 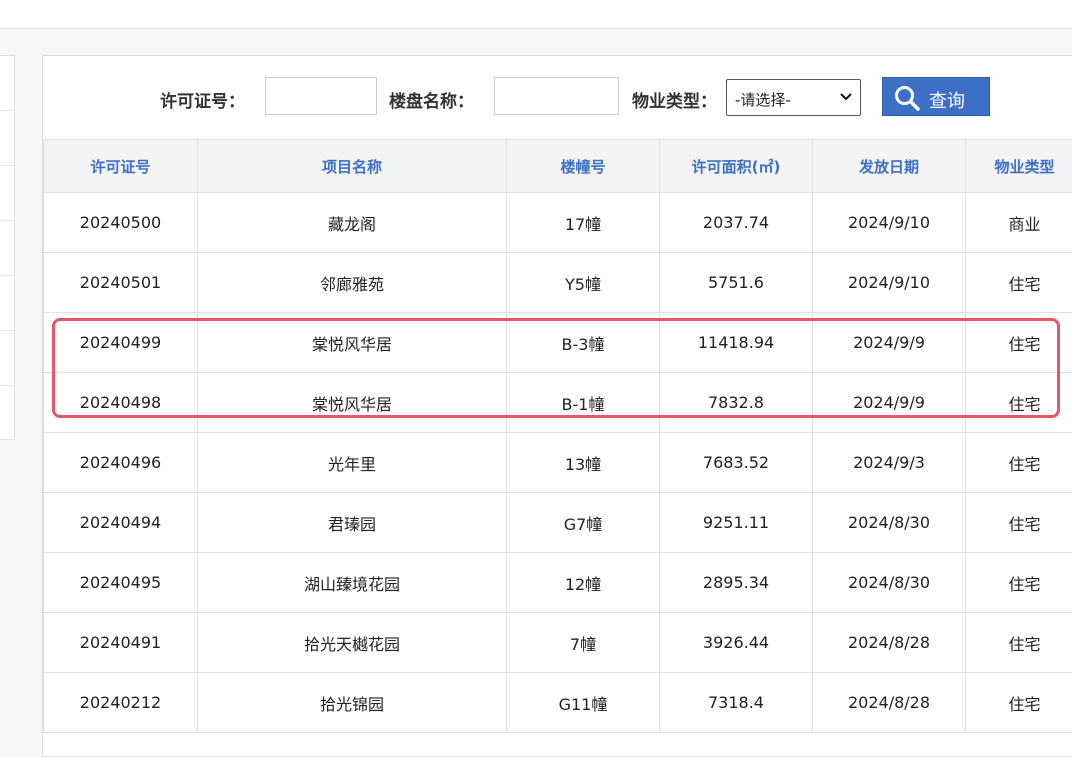 I want to click on table-row: 20240212 拾光锦园 G11幢 7318.4 2024/8/28 住宅, so click(x=558, y=703).